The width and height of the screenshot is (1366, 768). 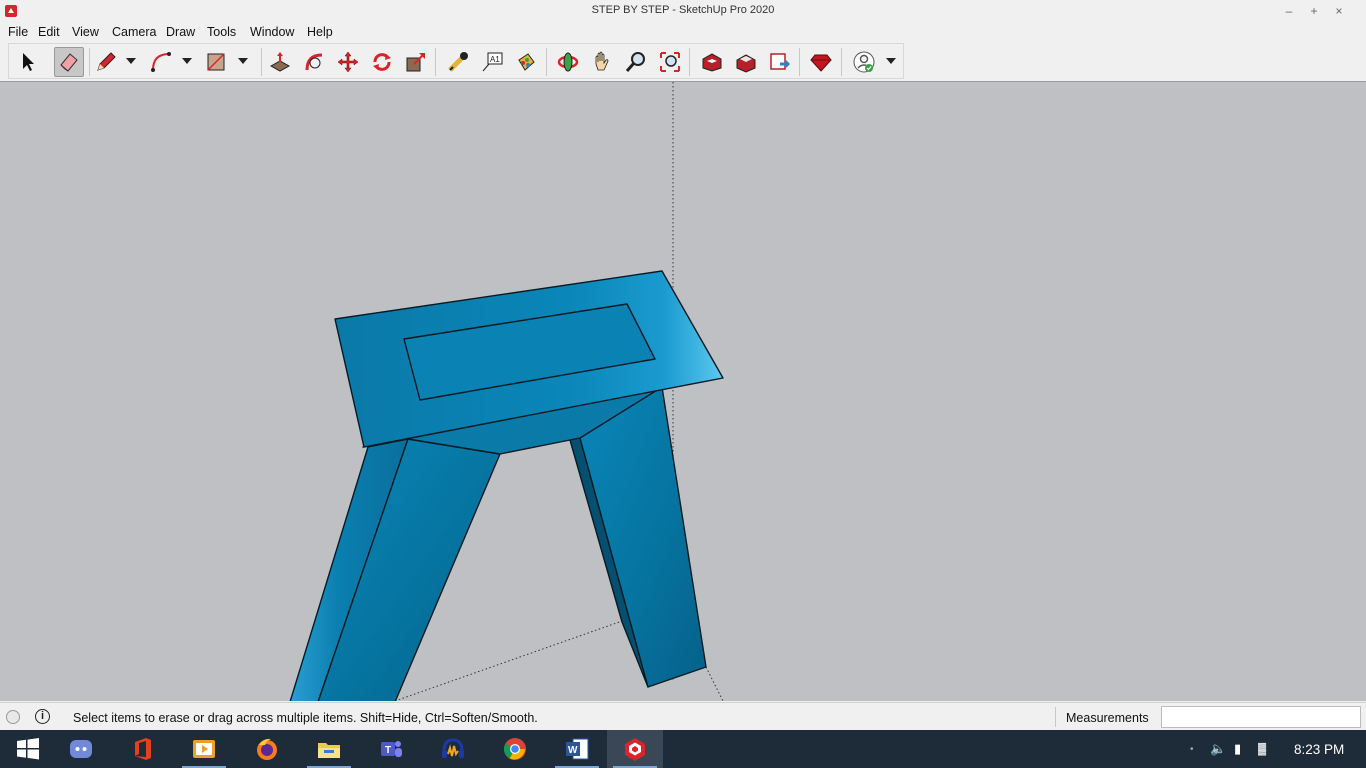 I want to click on taskbar-firefox, so click(x=267, y=749).